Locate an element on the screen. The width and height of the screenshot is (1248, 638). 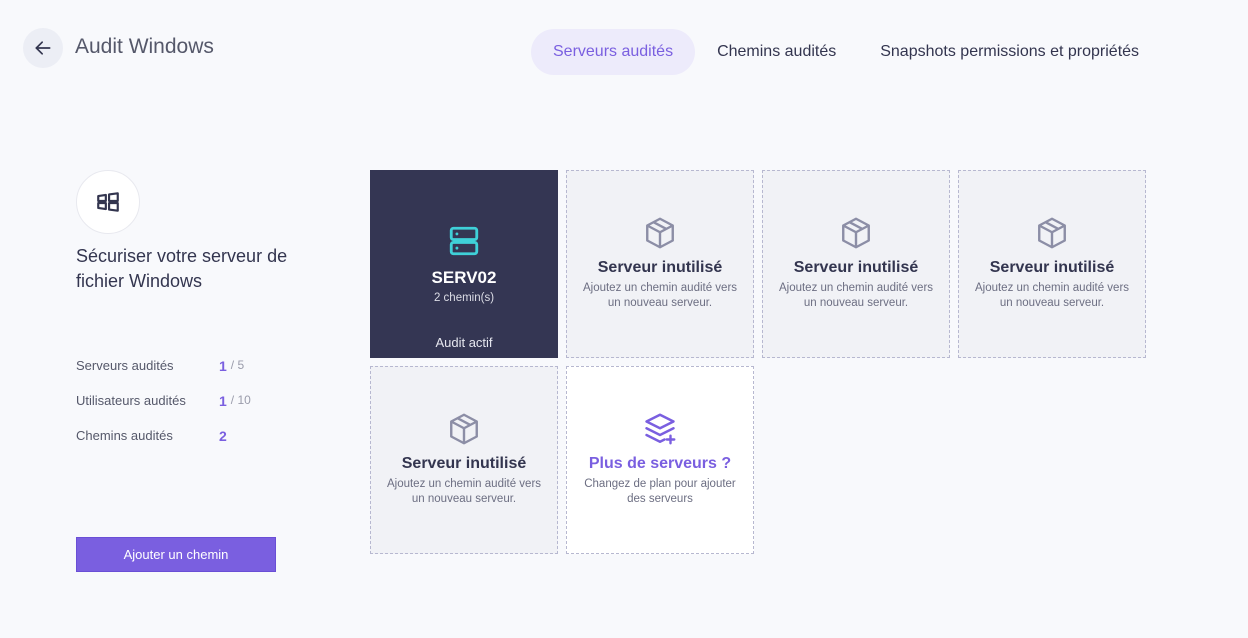
windows-badge is located at coordinates (108, 202).